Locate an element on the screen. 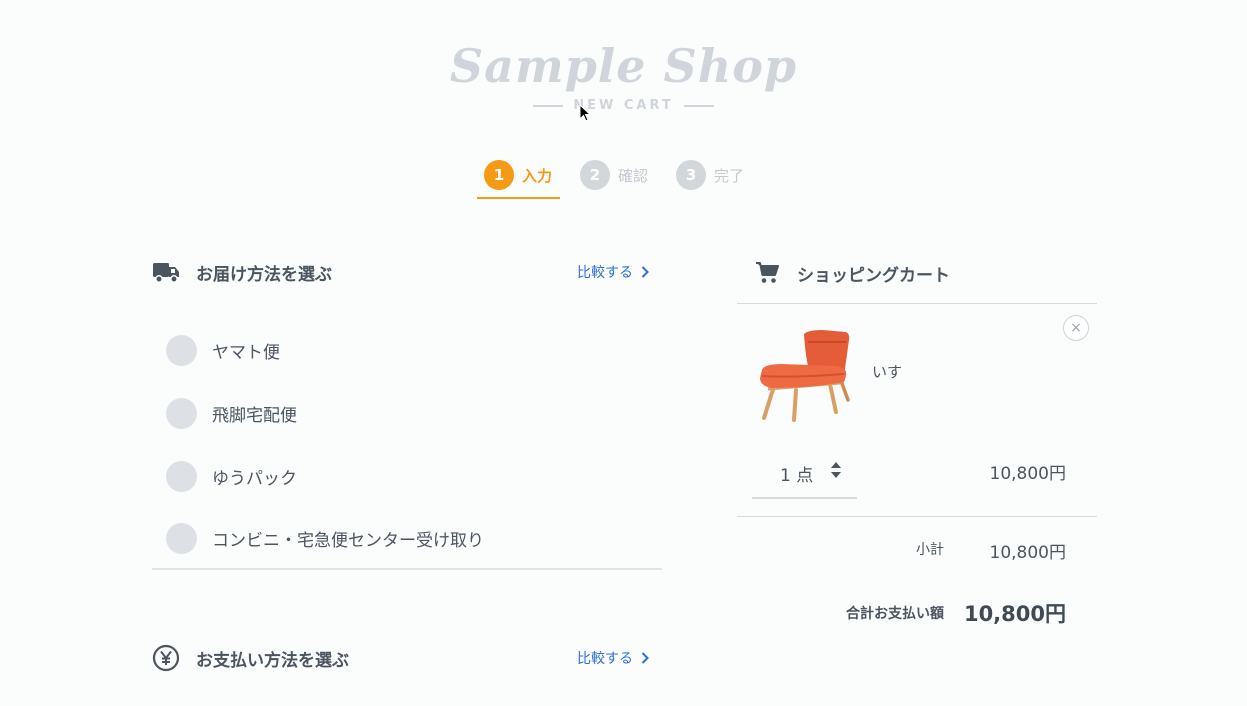 The image size is (1247, 706). logo-subtitle: NEW CART is located at coordinates (623, 105).